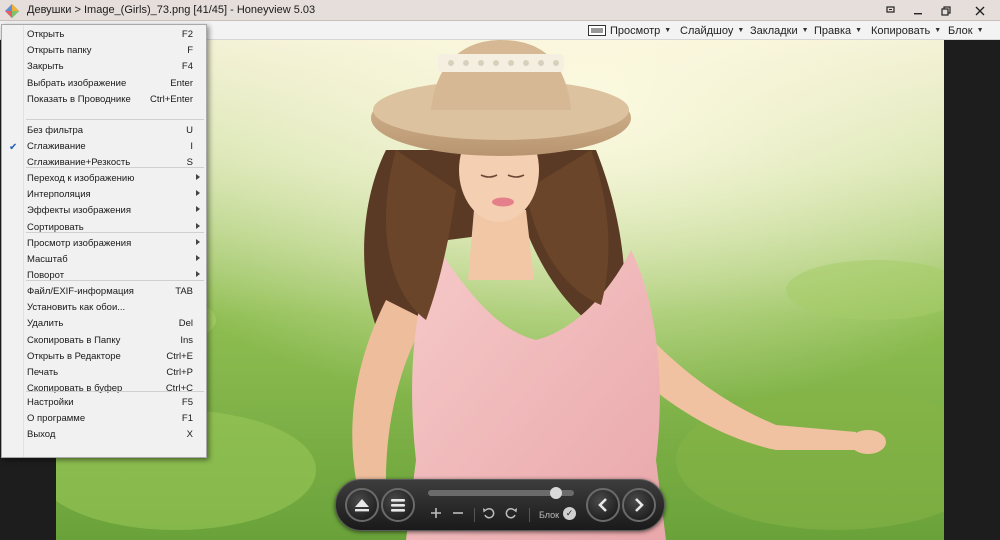 The image size is (1000, 540). Describe the element at coordinates (104, 403) in the screenshot. I see `menu-item: Настройки F5` at that location.